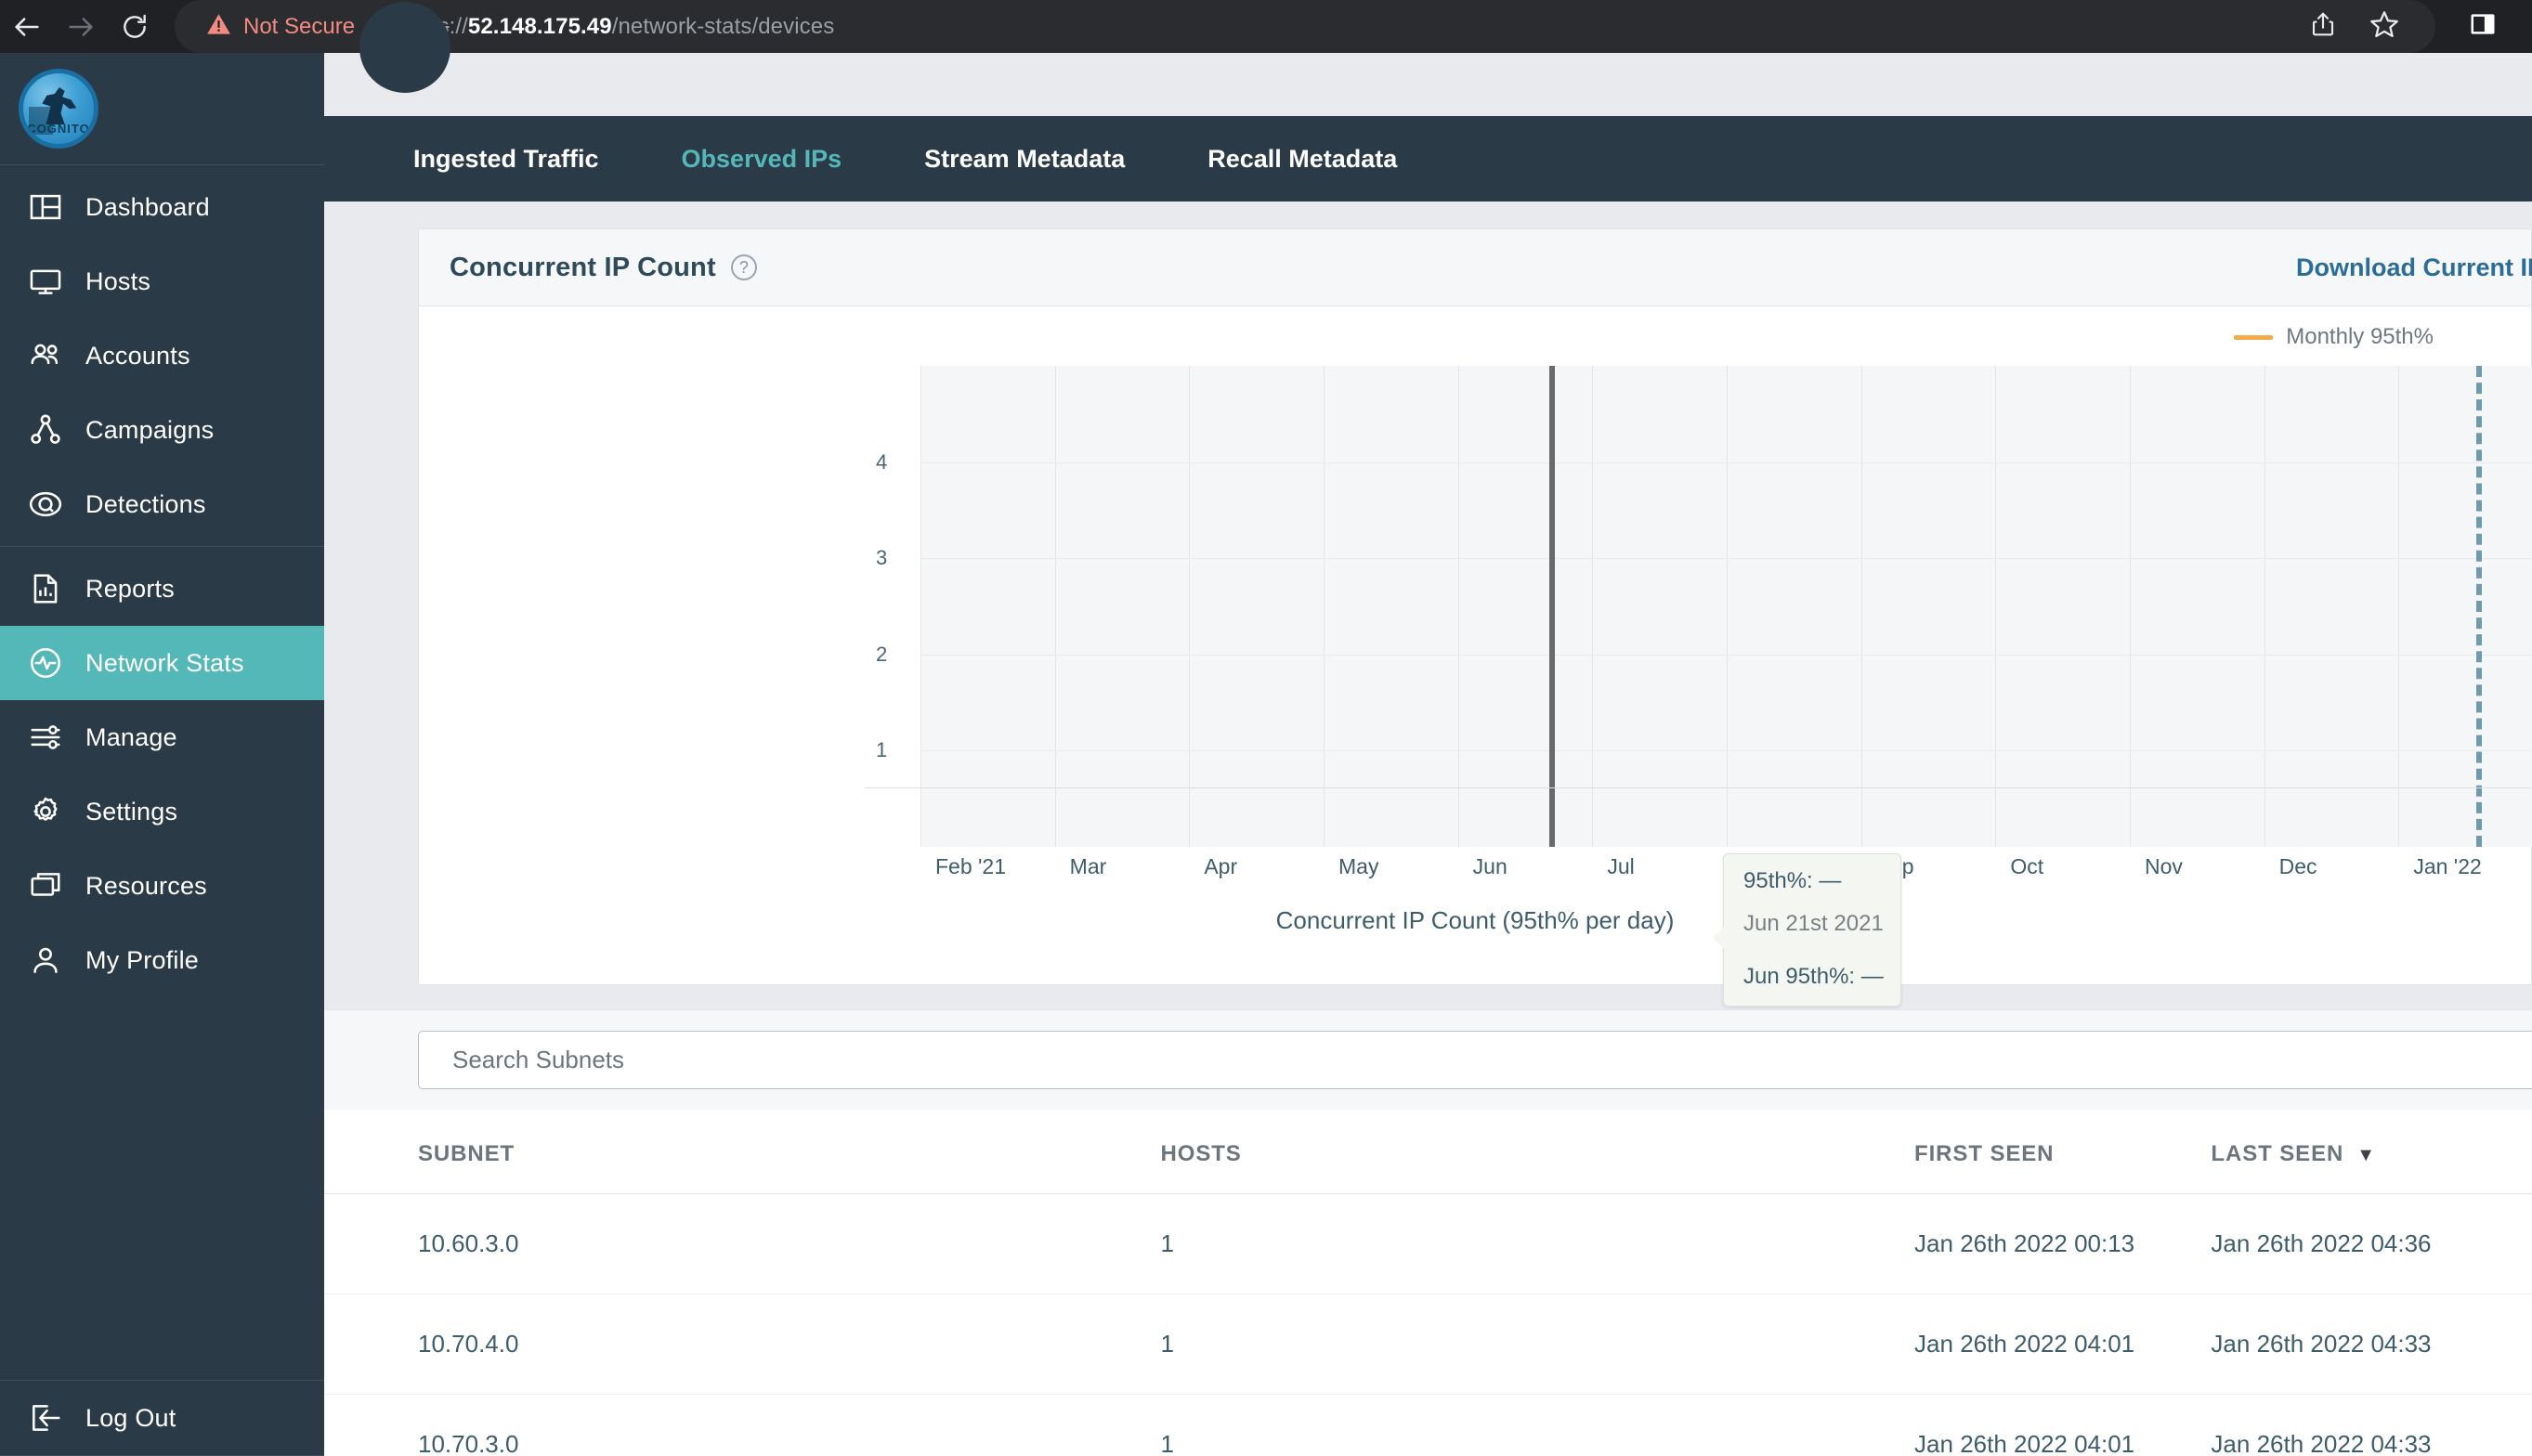 Image resolution: width=2532 pixels, height=1456 pixels. What do you see at coordinates (1698, 787) in the screenshot?
I see `x-axis-line` at bounding box center [1698, 787].